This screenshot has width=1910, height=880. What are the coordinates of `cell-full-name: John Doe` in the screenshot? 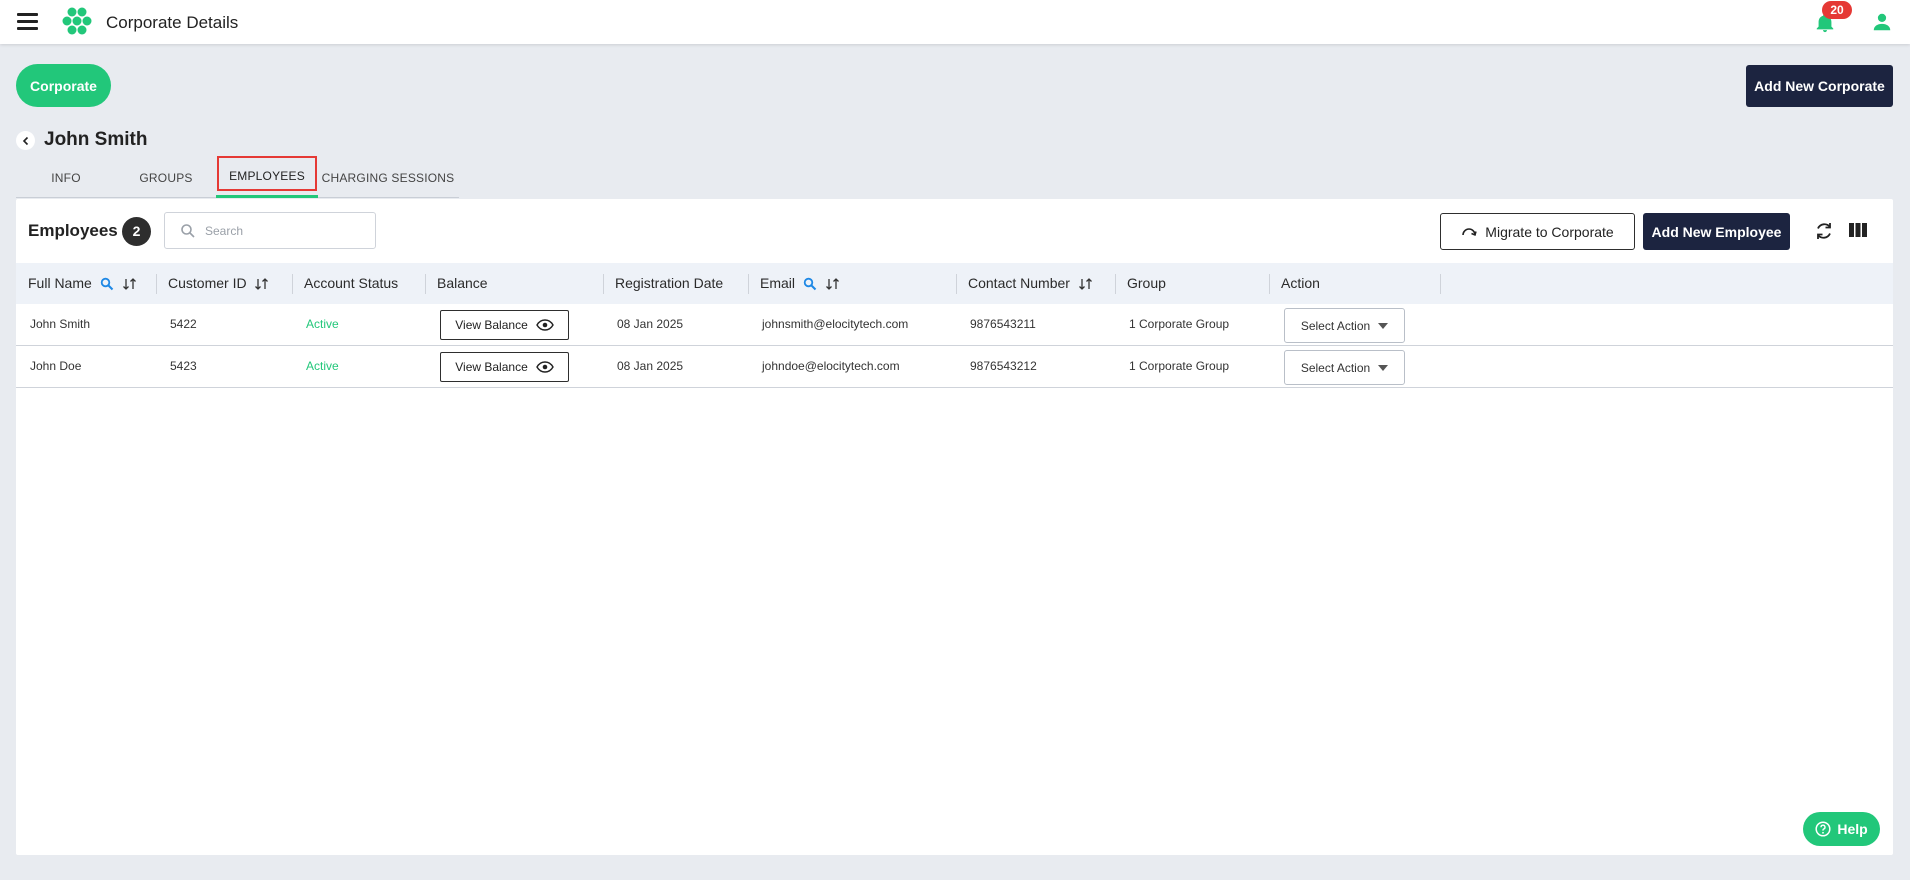 It's located at (56, 366).